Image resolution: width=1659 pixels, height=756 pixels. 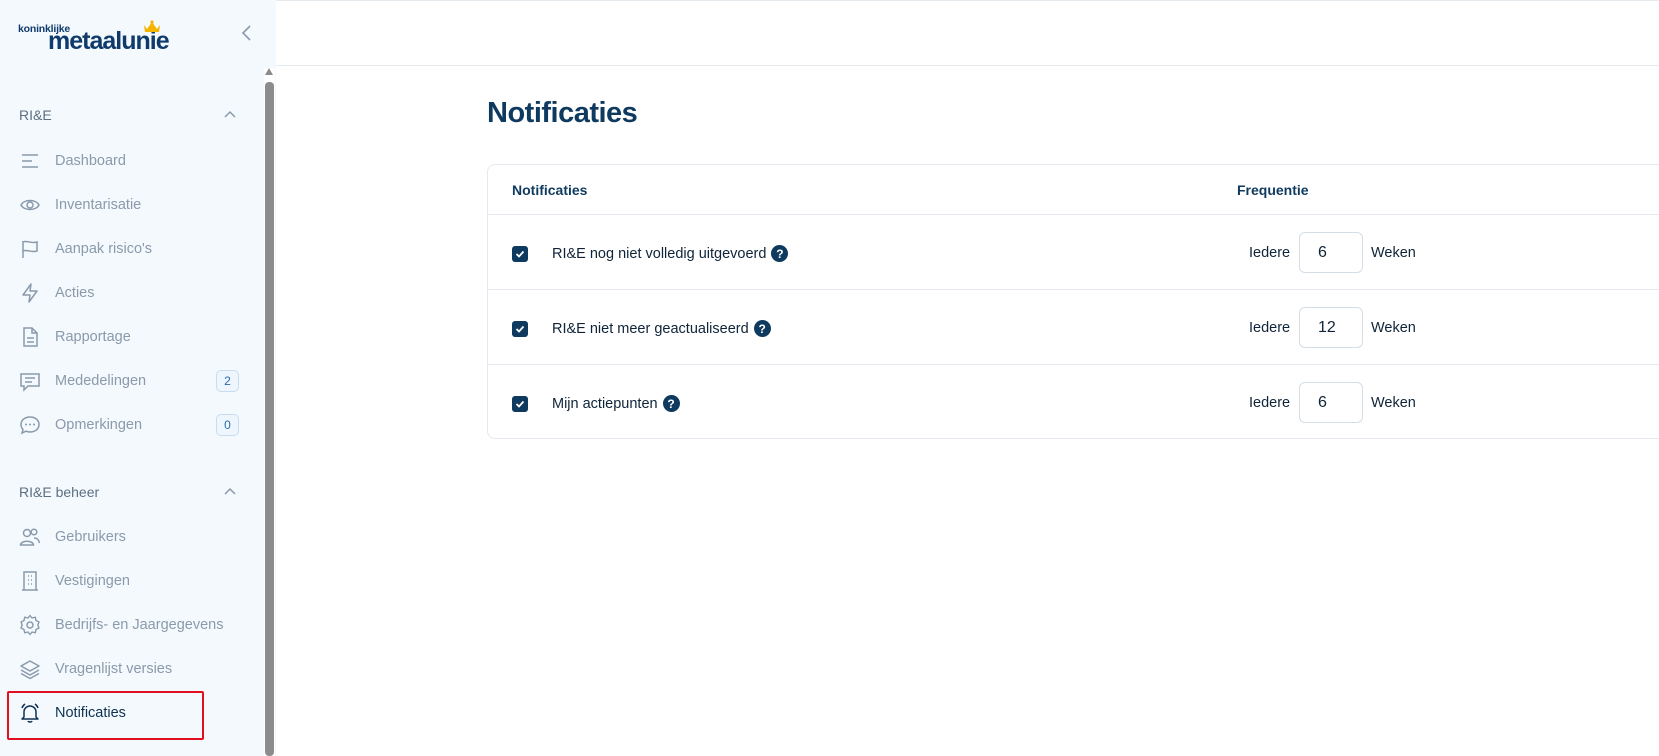 What do you see at coordinates (75, 293) in the screenshot?
I see `sidebar-item-label: Acties` at bounding box center [75, 293].